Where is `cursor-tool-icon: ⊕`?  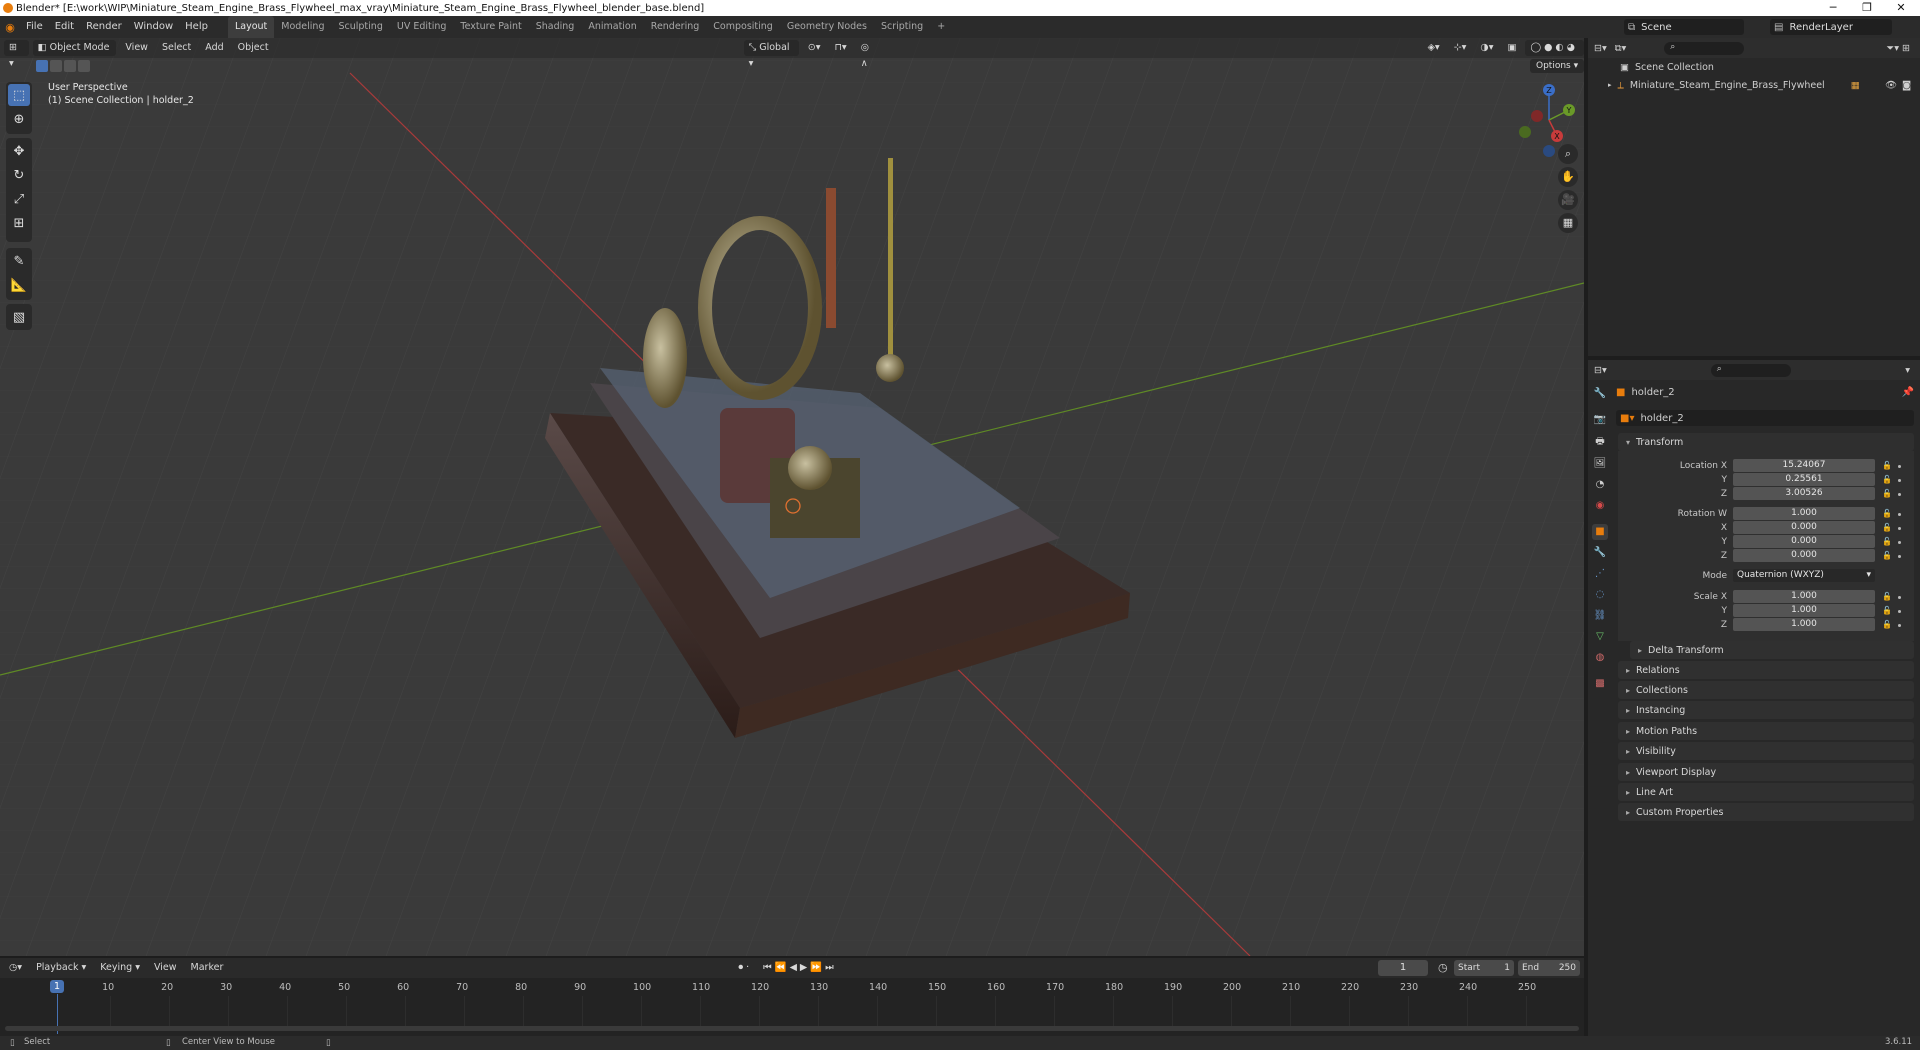
cursor-tool-icon: ⊕ is located at coordinates (19, 119).